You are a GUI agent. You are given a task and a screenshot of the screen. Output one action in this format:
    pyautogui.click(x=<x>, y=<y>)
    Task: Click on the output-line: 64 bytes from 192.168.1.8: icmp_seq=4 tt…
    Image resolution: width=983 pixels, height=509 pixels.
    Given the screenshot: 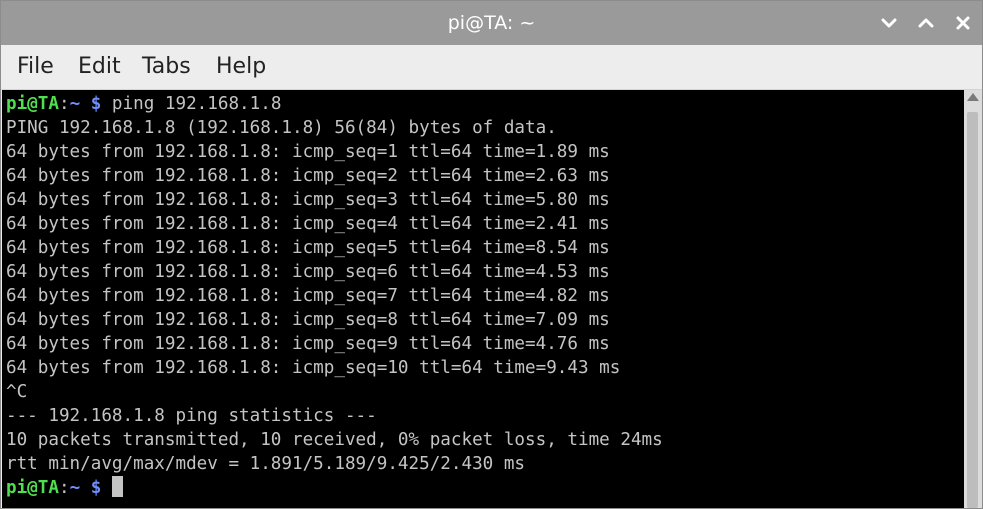 What is the action you would take?
    pyautogui.click(x=308, y=224)
    